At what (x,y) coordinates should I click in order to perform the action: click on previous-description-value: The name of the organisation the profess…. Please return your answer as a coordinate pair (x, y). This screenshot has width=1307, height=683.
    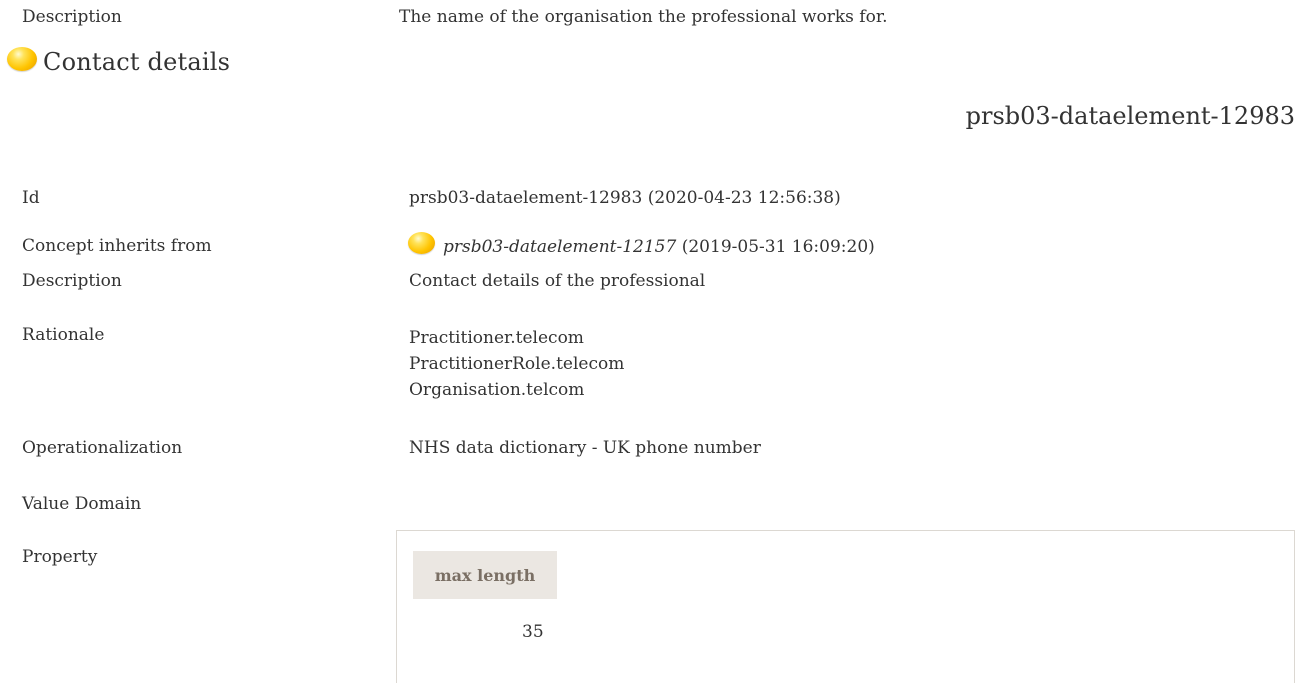
    Looking at the image, I should click on (643, 17).